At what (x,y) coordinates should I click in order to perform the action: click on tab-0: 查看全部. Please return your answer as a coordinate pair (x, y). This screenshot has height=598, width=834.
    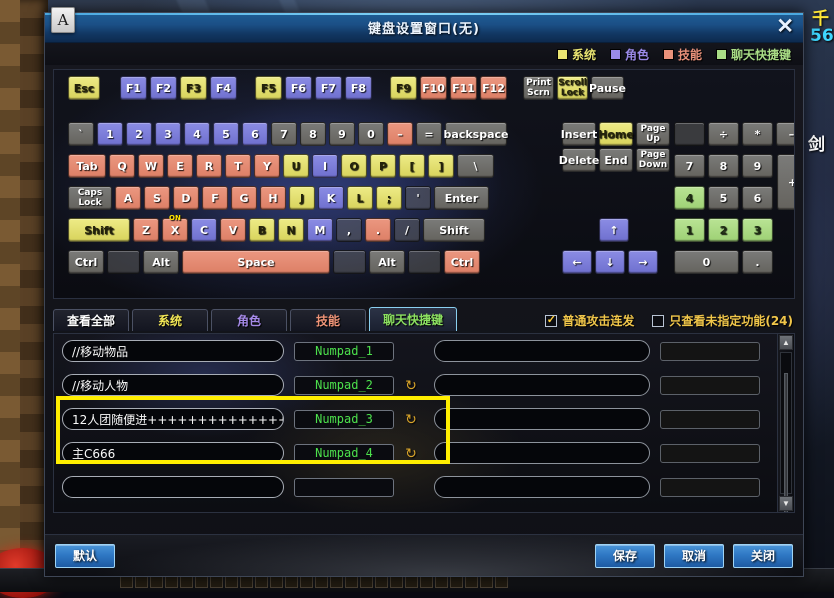
    Looking at the image, I should click on (91, 320).